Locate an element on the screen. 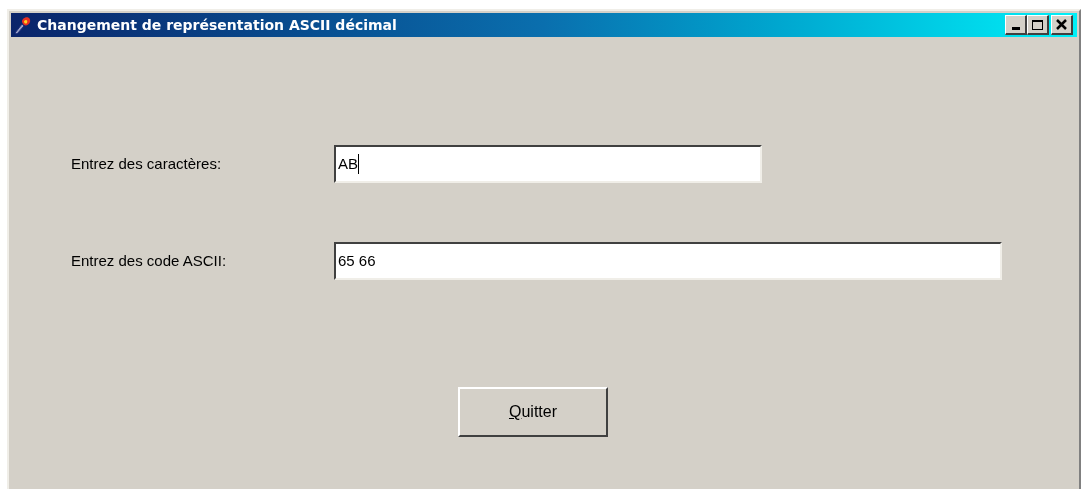 The height and width of the screenshot is (489, 1086). maximize-icon is located at coordinates (1037, 24).